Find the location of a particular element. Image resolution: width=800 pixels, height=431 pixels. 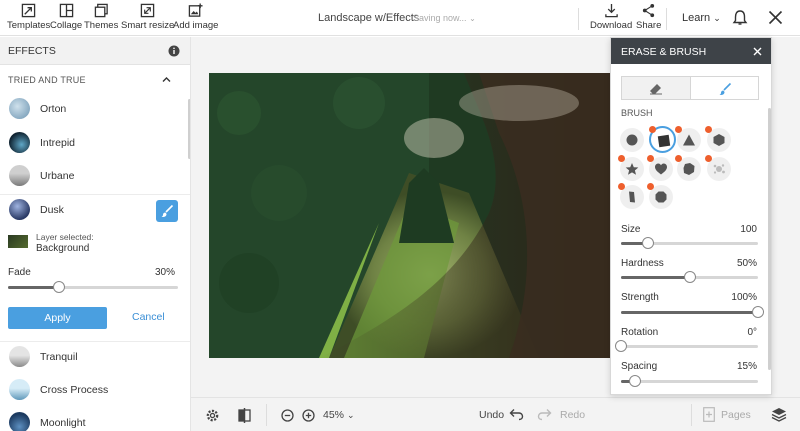

layer-selected-value: Background is located at coordinates (62, 248).